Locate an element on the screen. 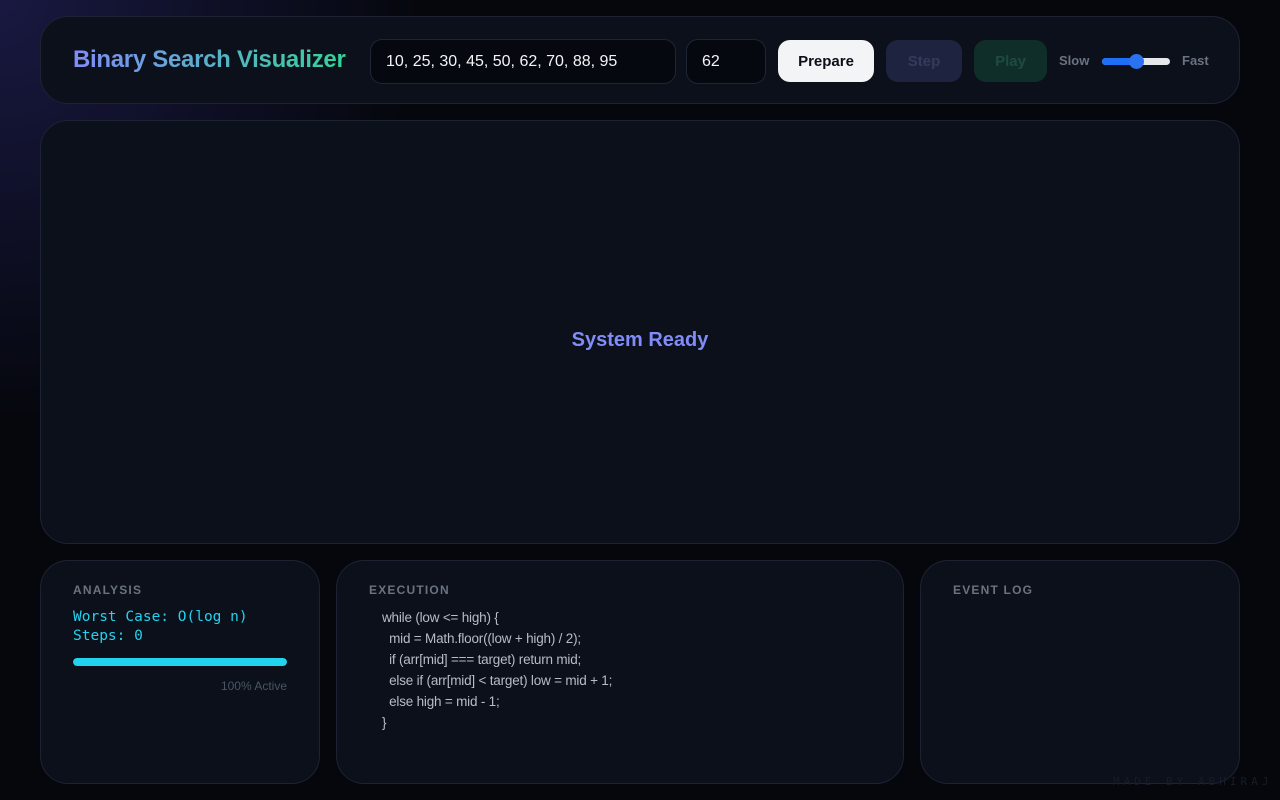 This screenshot has height=800, width=1280. prepare-button: Prepare is located at coordinates (826, 61).